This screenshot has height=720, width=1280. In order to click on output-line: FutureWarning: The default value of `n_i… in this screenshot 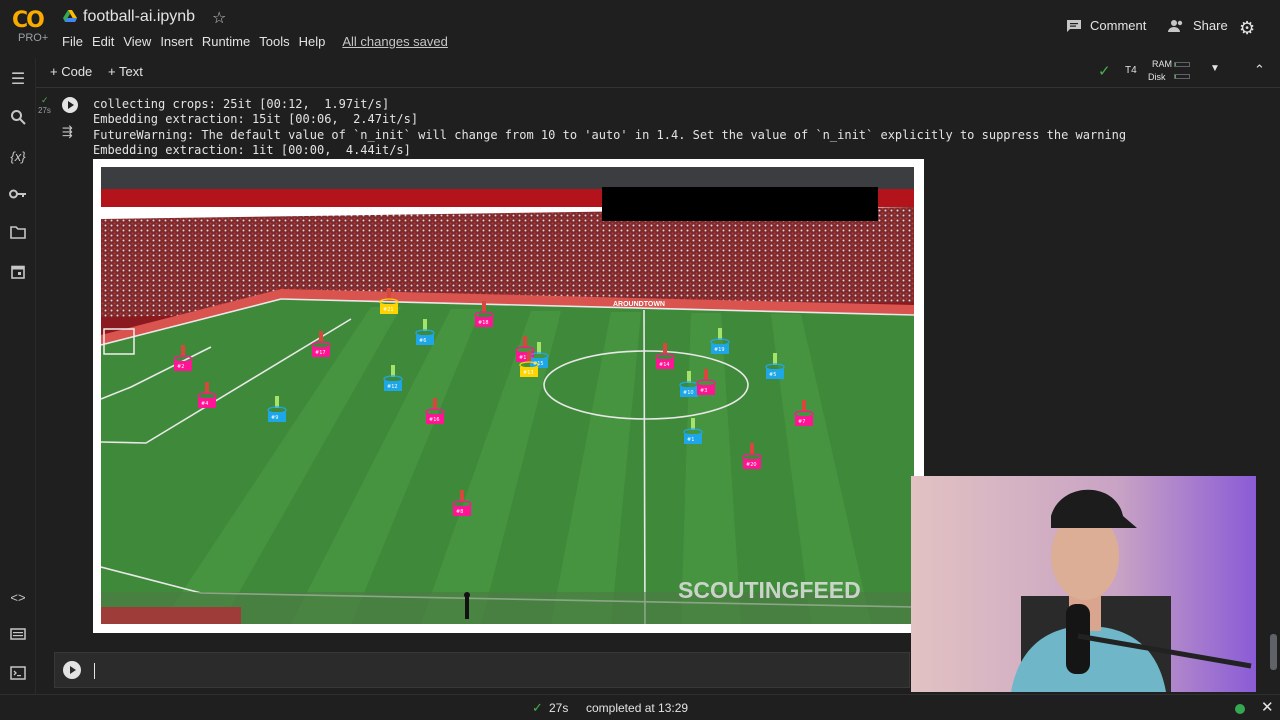, I will do `click(610, 134)`.